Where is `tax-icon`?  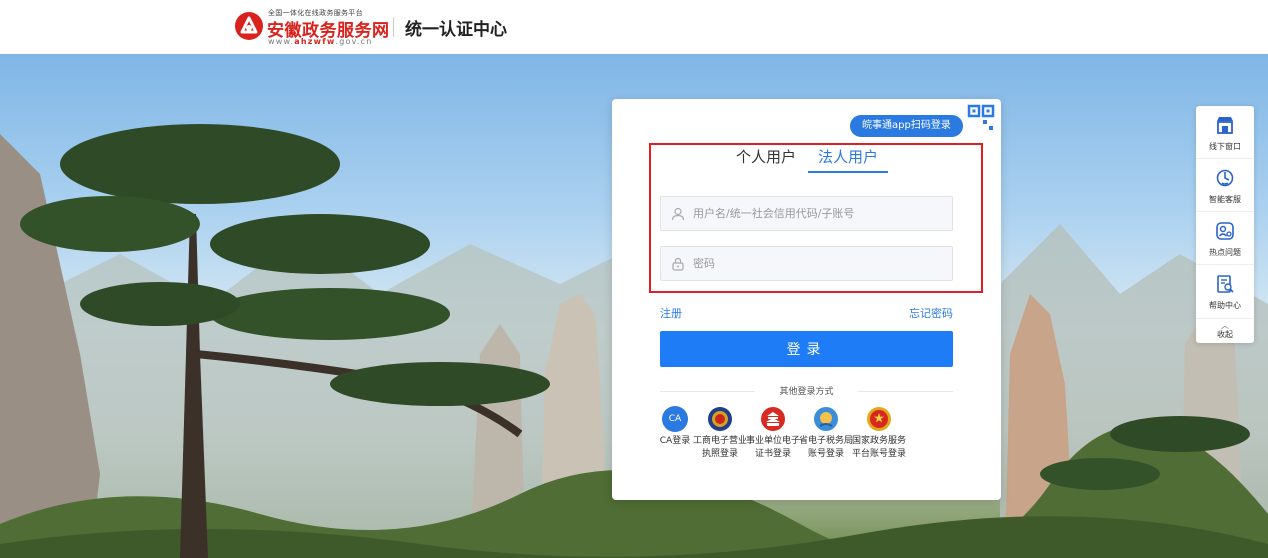 tax-icon is located at coordinates (826, 419).